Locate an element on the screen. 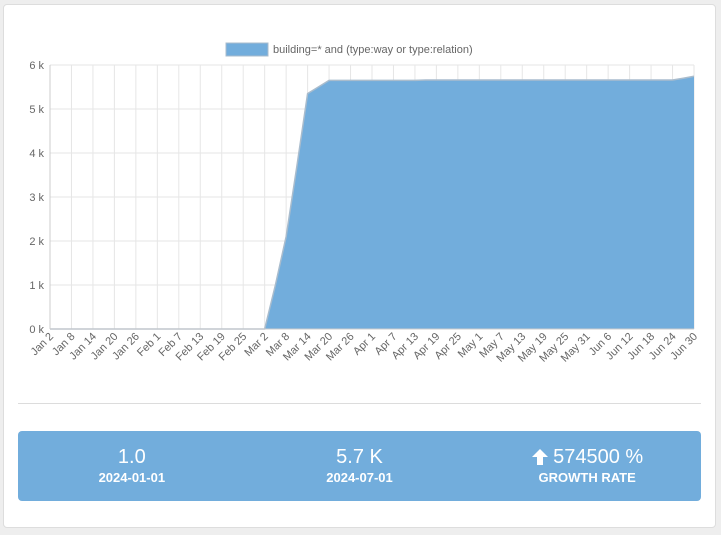 The image size is (721, 535). y-tick-label: 1 k is located at coordinates (36, 286).